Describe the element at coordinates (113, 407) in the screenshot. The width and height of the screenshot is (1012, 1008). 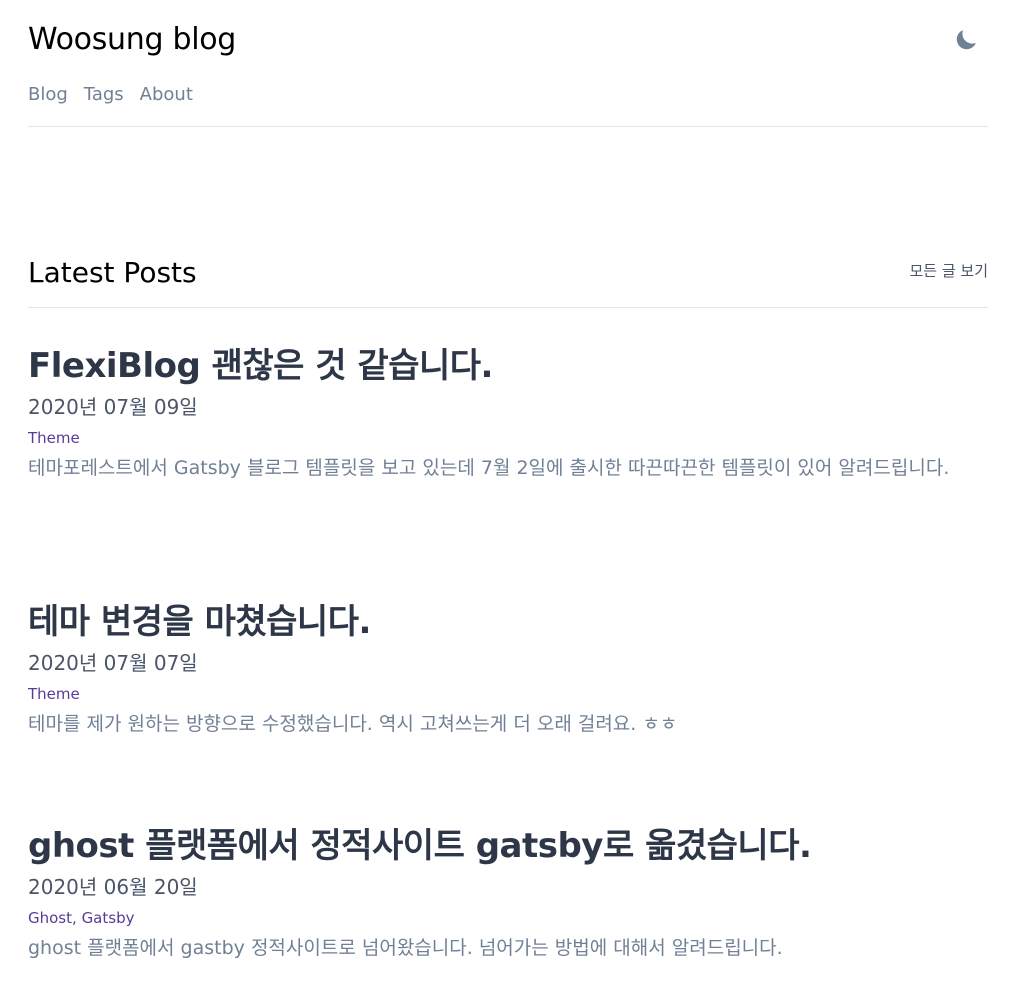
I see `post-date: 2020년 07월 09일` at that location.